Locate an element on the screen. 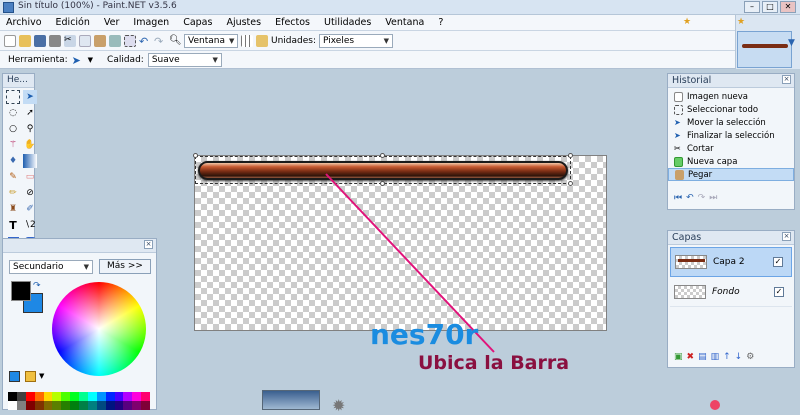 The height and width of the screenshot is (415, 800). color-mode-select: Secundario ▼ is located at coordinates (51, 267).